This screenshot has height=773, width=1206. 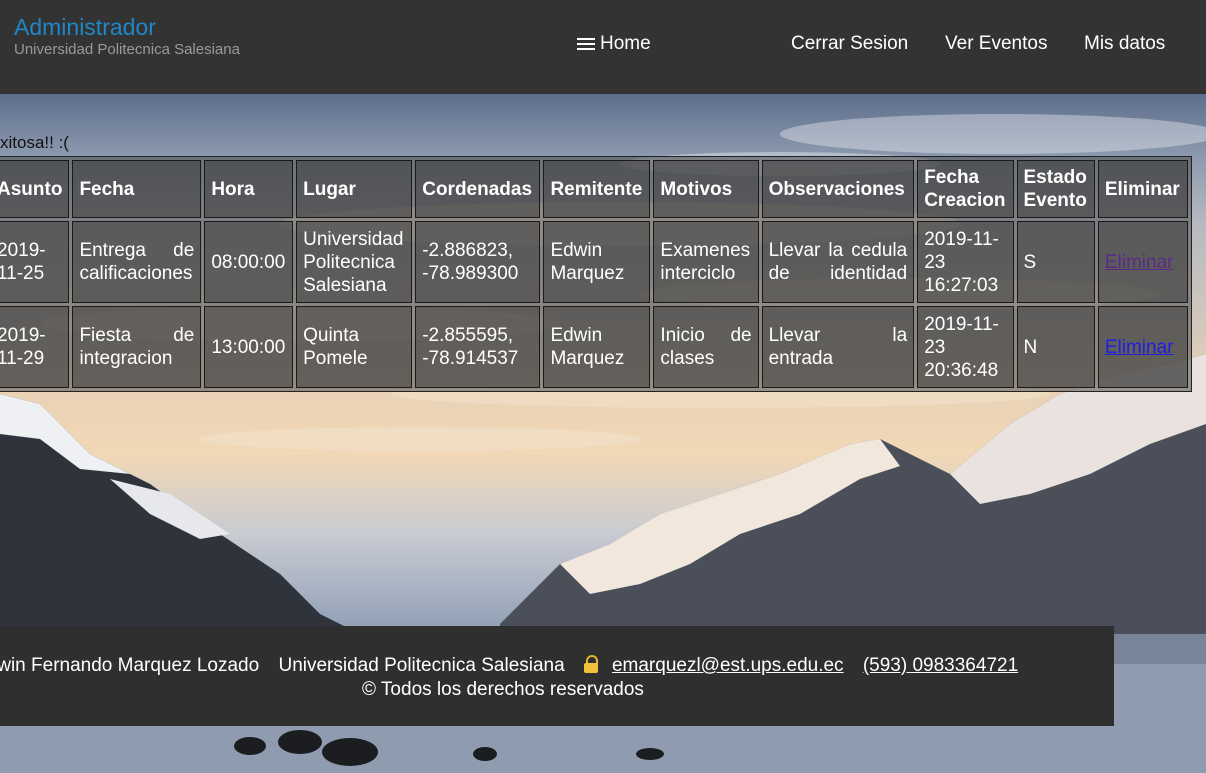 What do you see at coordinates (706, 262) in the screenshot?
I see `cell-motivos: Examenes interciclo` at bounding box center [706, 262].